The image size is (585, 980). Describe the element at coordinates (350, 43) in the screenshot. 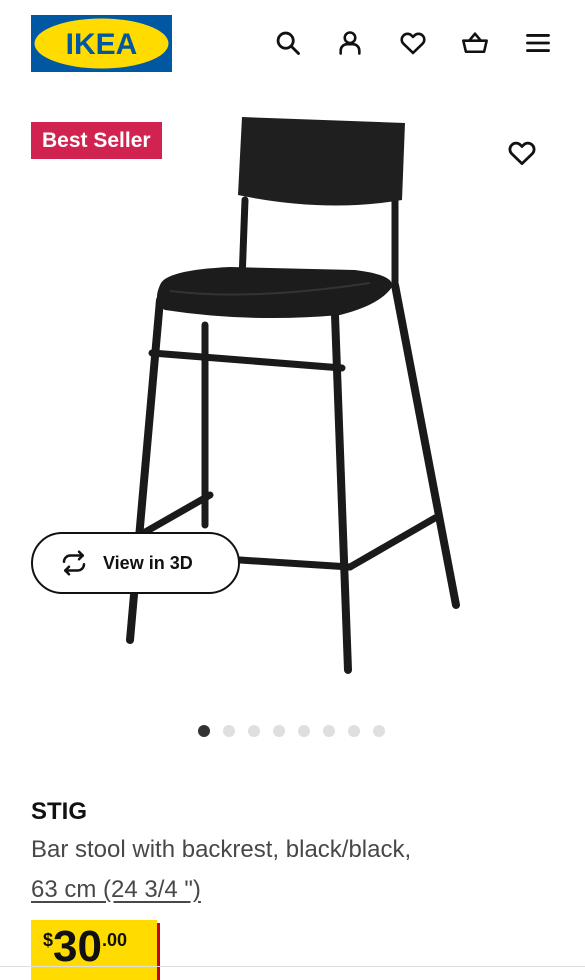

I see `account-icon` at that location.